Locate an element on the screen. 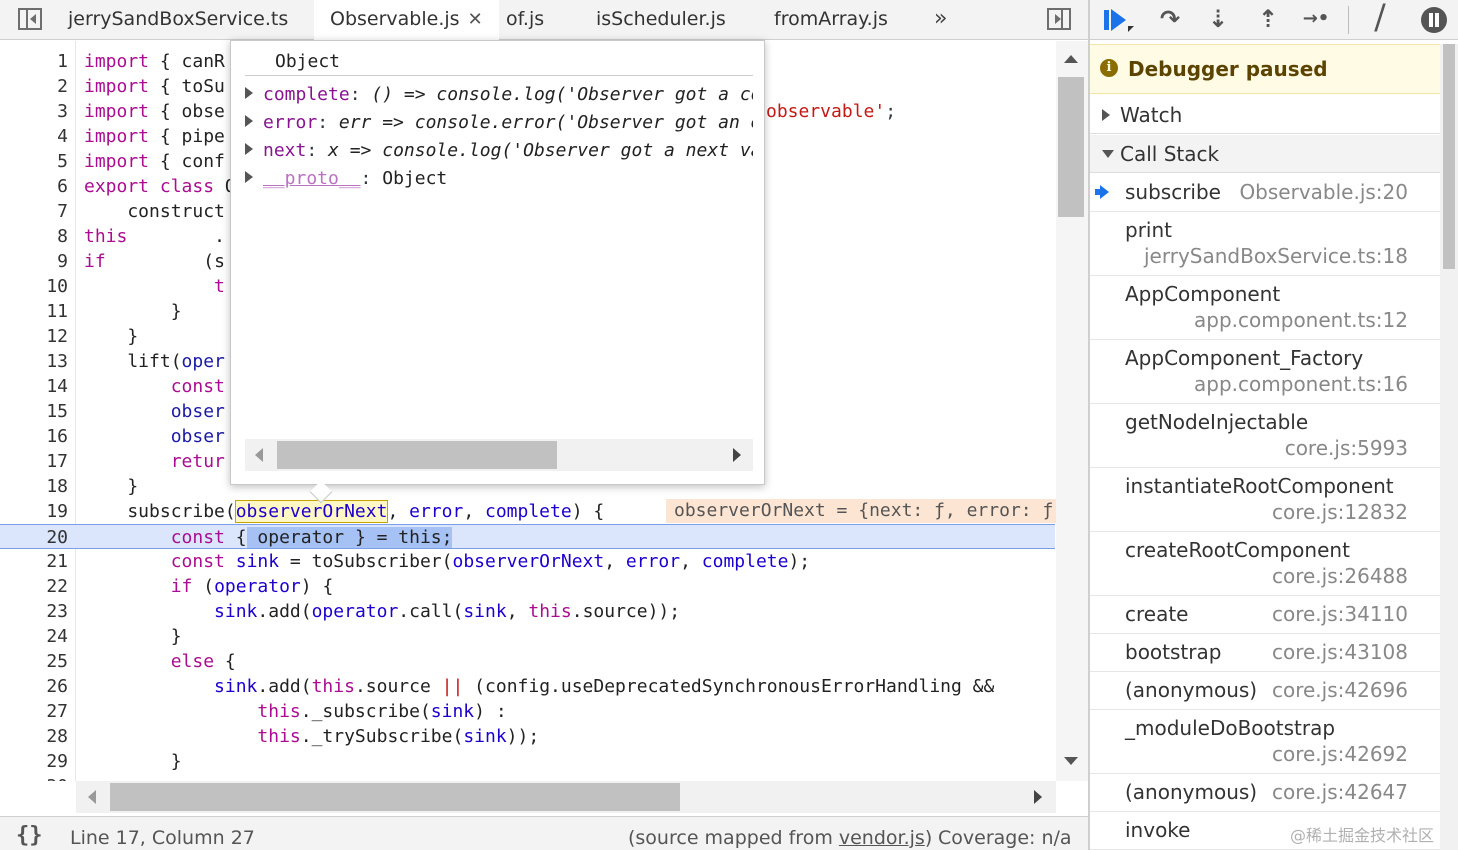 The width and height of the screenshot is (1458, 850). line-number: 23 is located at coordinates (34, 611).